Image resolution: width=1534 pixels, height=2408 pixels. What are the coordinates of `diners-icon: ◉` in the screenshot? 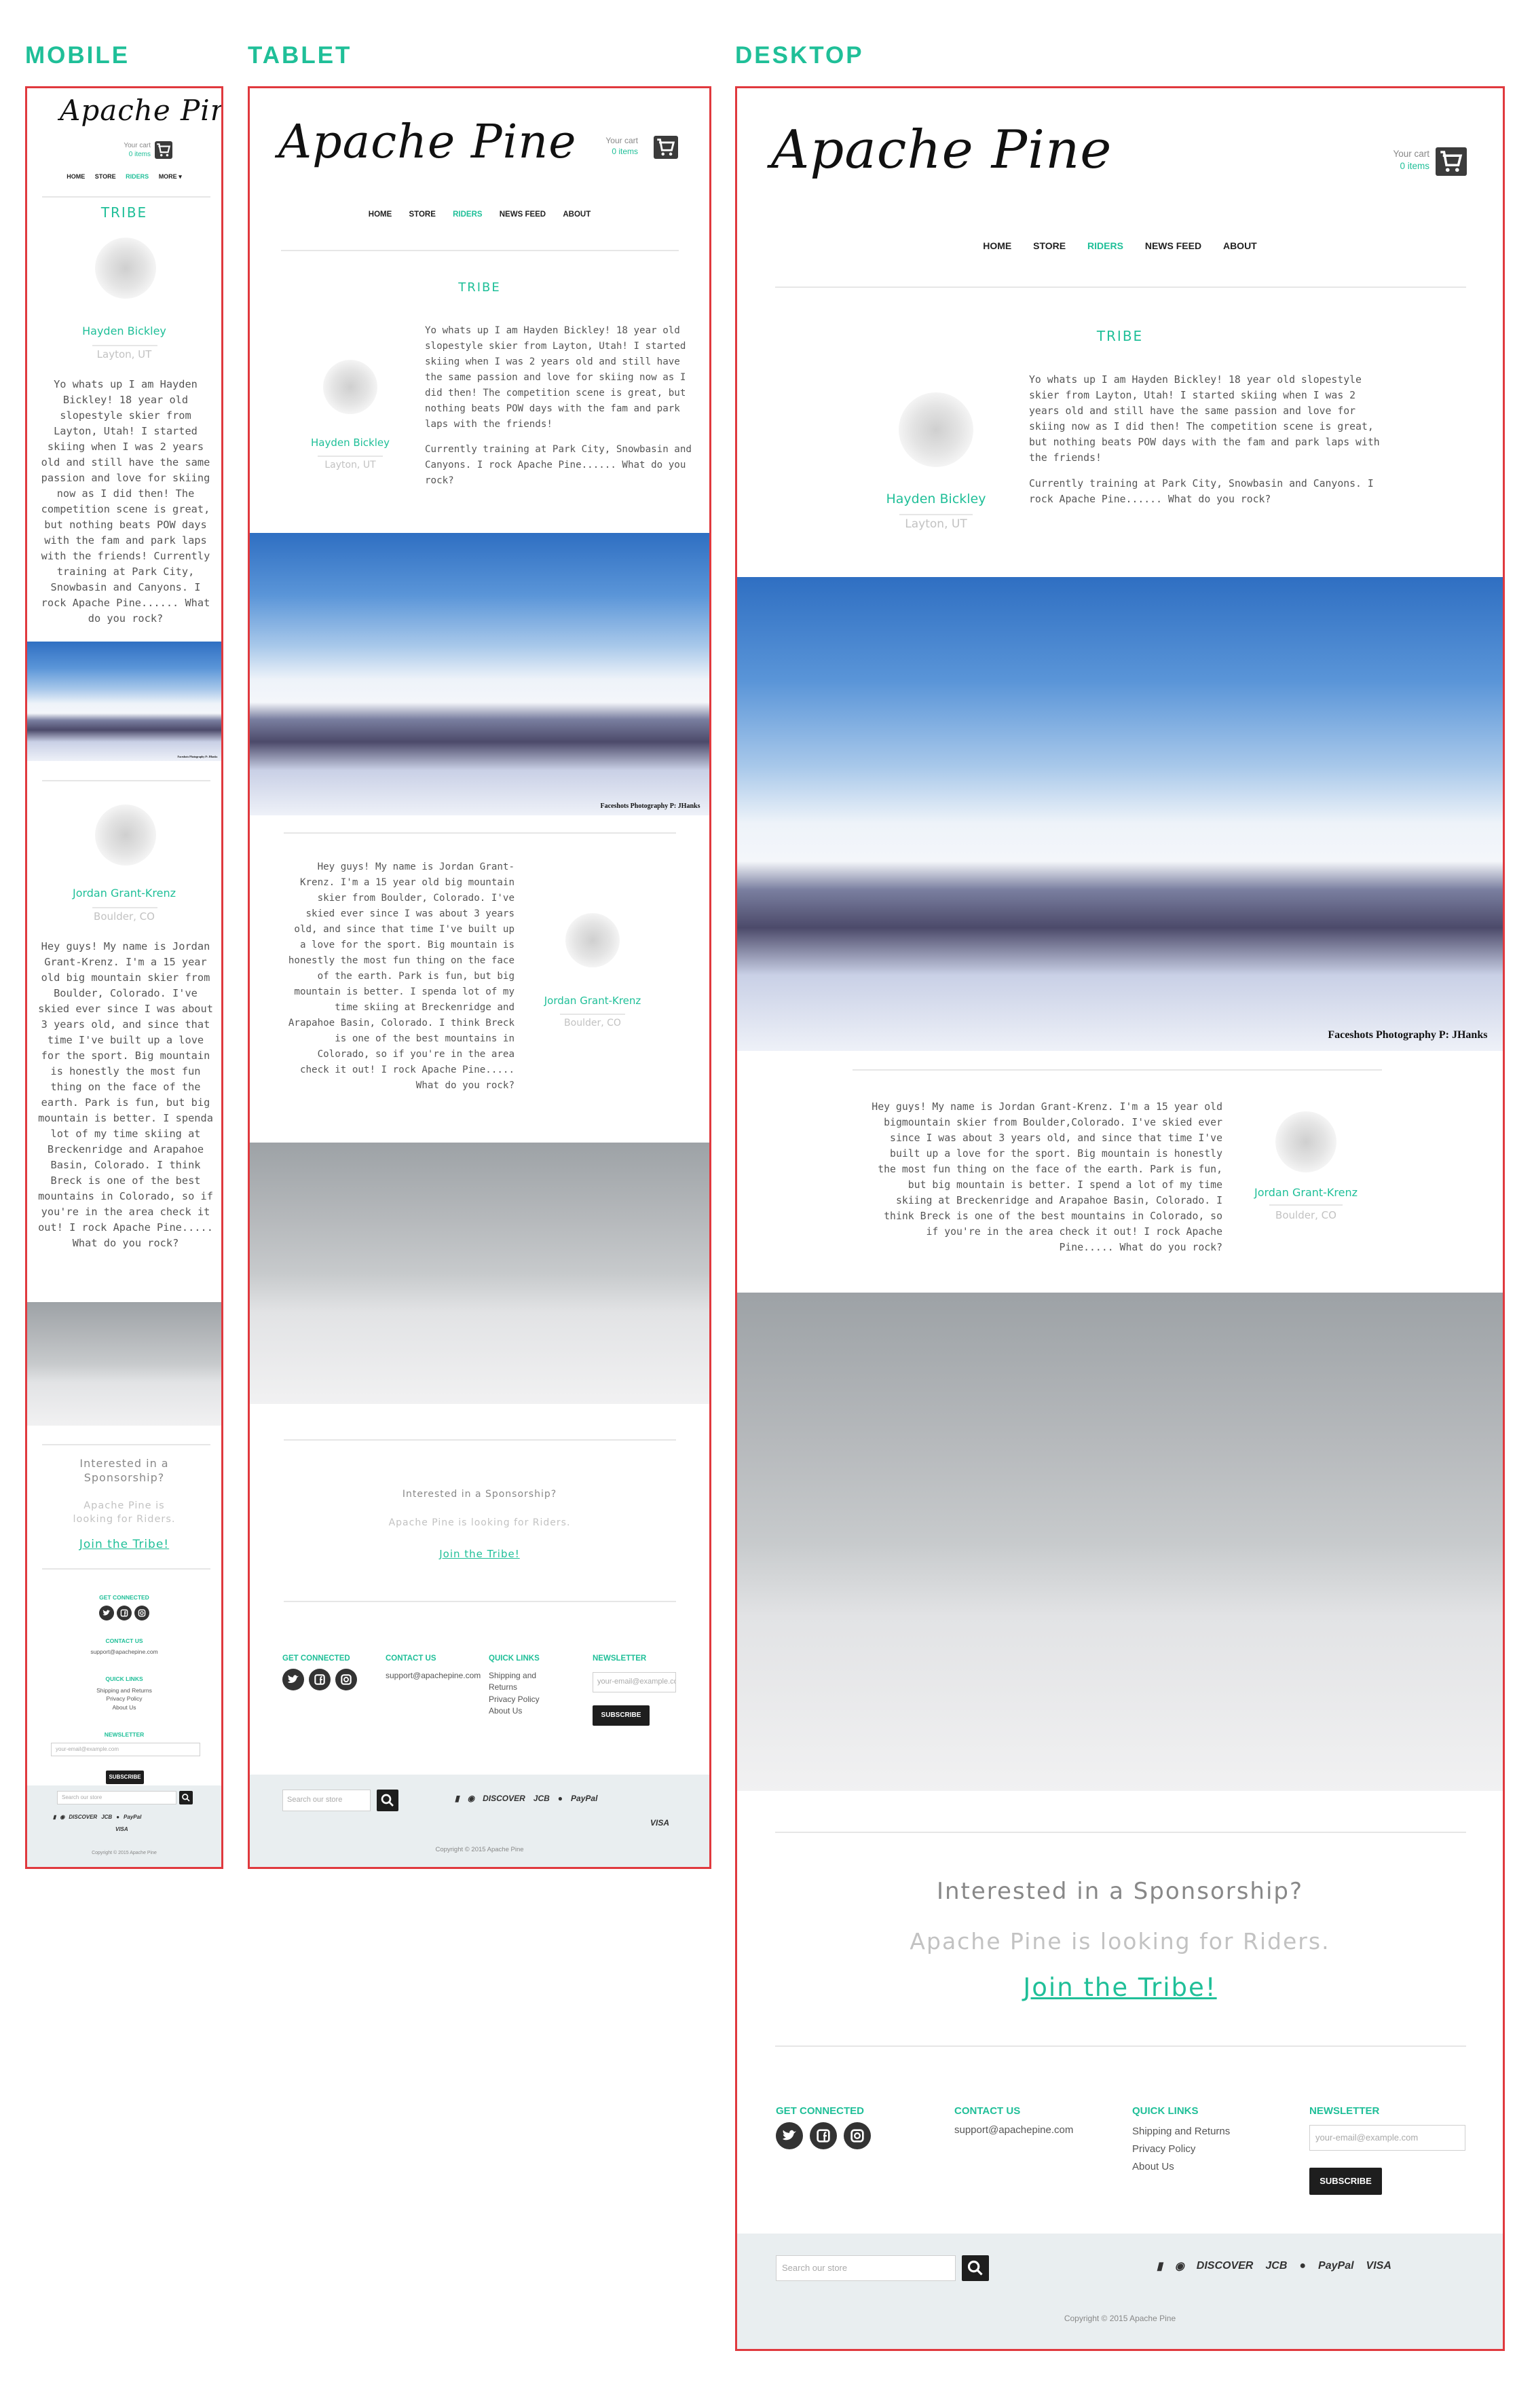 It's located at (1179, 2266).